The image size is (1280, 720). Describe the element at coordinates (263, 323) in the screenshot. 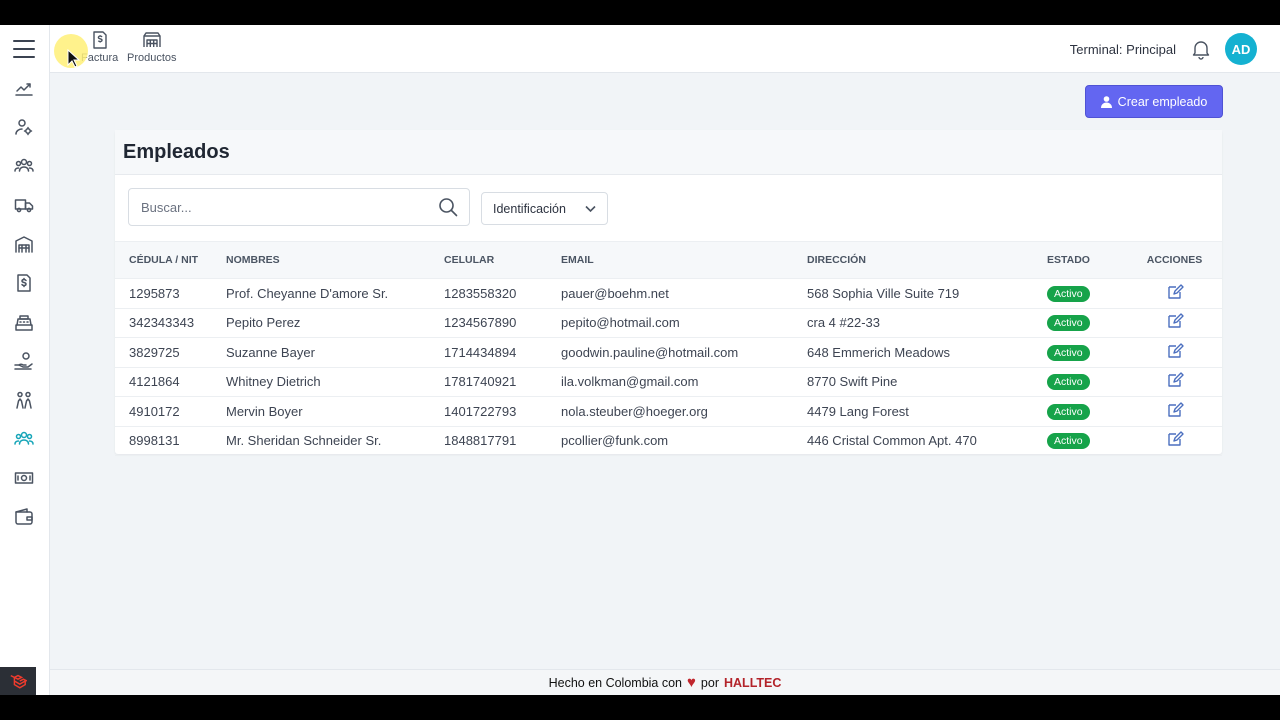

I see `cell-nombres: Pepito Perez` at that location.